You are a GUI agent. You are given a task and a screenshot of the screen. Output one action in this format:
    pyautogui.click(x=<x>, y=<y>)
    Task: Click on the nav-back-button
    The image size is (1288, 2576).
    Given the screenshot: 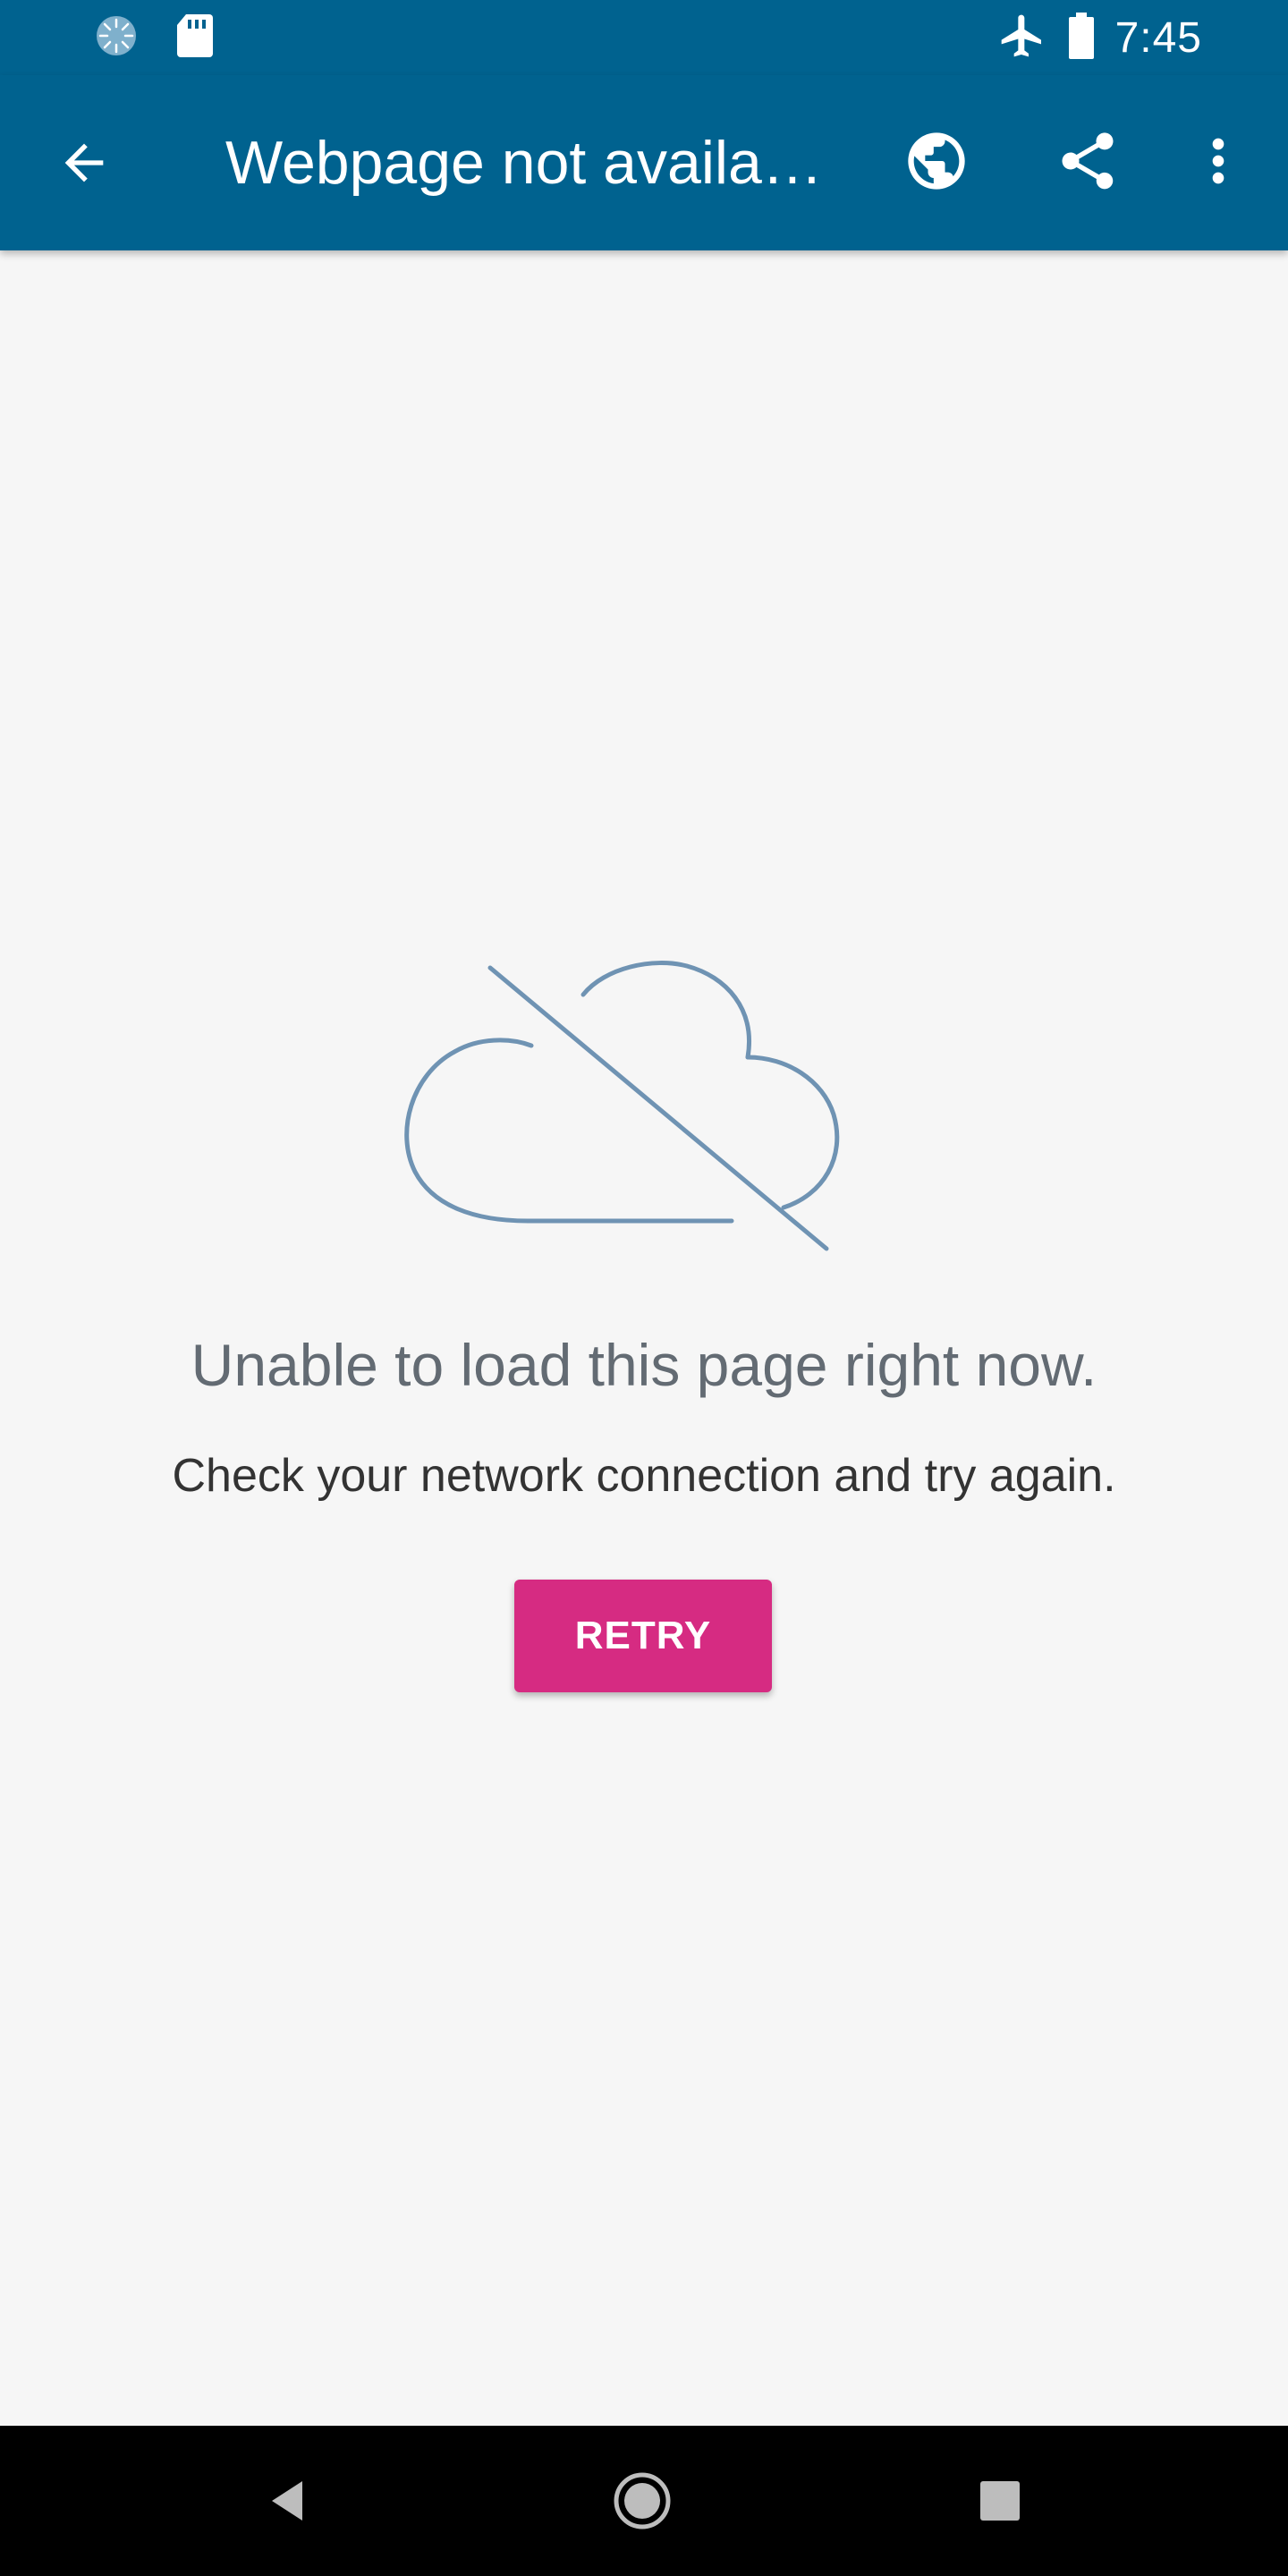 What is the action you would take?
    pyautogui.click(x=288, y=2502)
    